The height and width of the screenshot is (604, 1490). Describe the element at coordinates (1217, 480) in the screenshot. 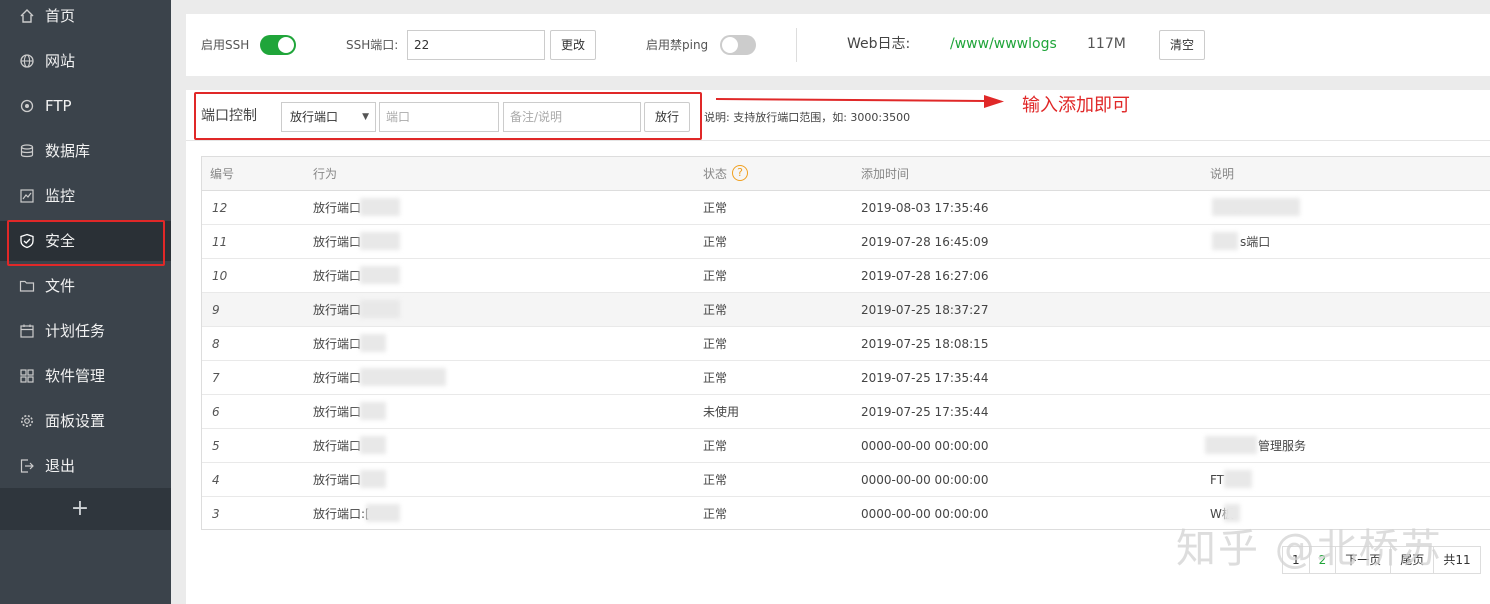

I see `row-note: FT` at that location.